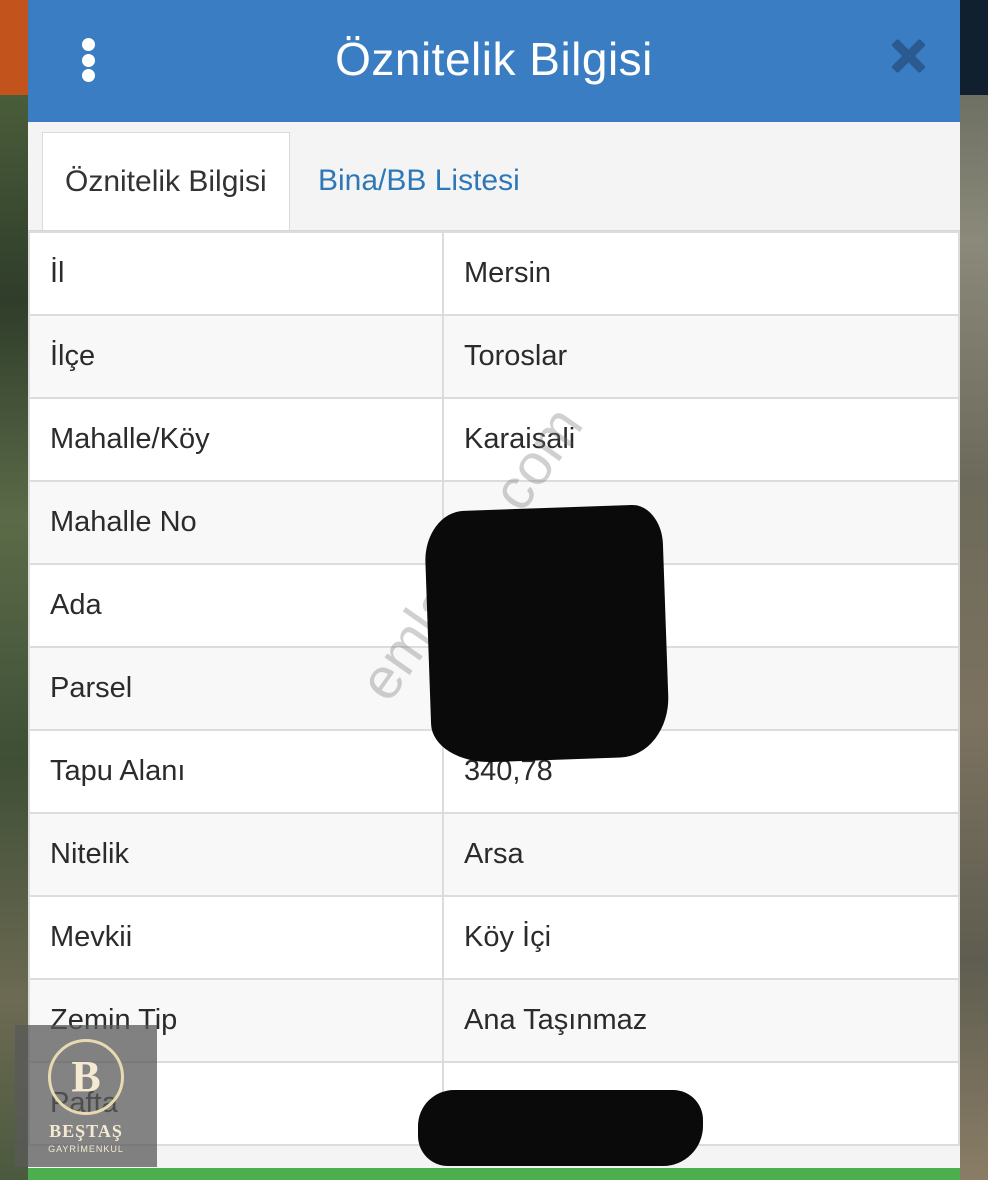 Image resolution: width=988 pixels, height=1180 pixels. I want to click on table-row: Mahalle/Köy Karaisali, so click(494, 439).